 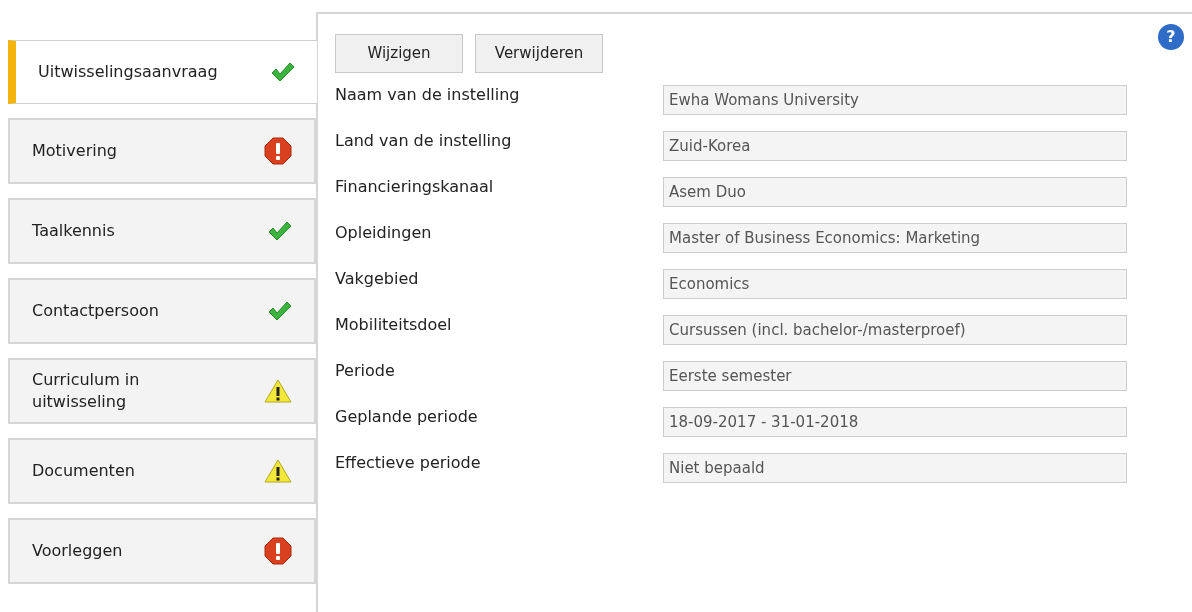 I want to click on field-value: 18-09-2017 - 31-01-2018, so click(x=895, y=422).